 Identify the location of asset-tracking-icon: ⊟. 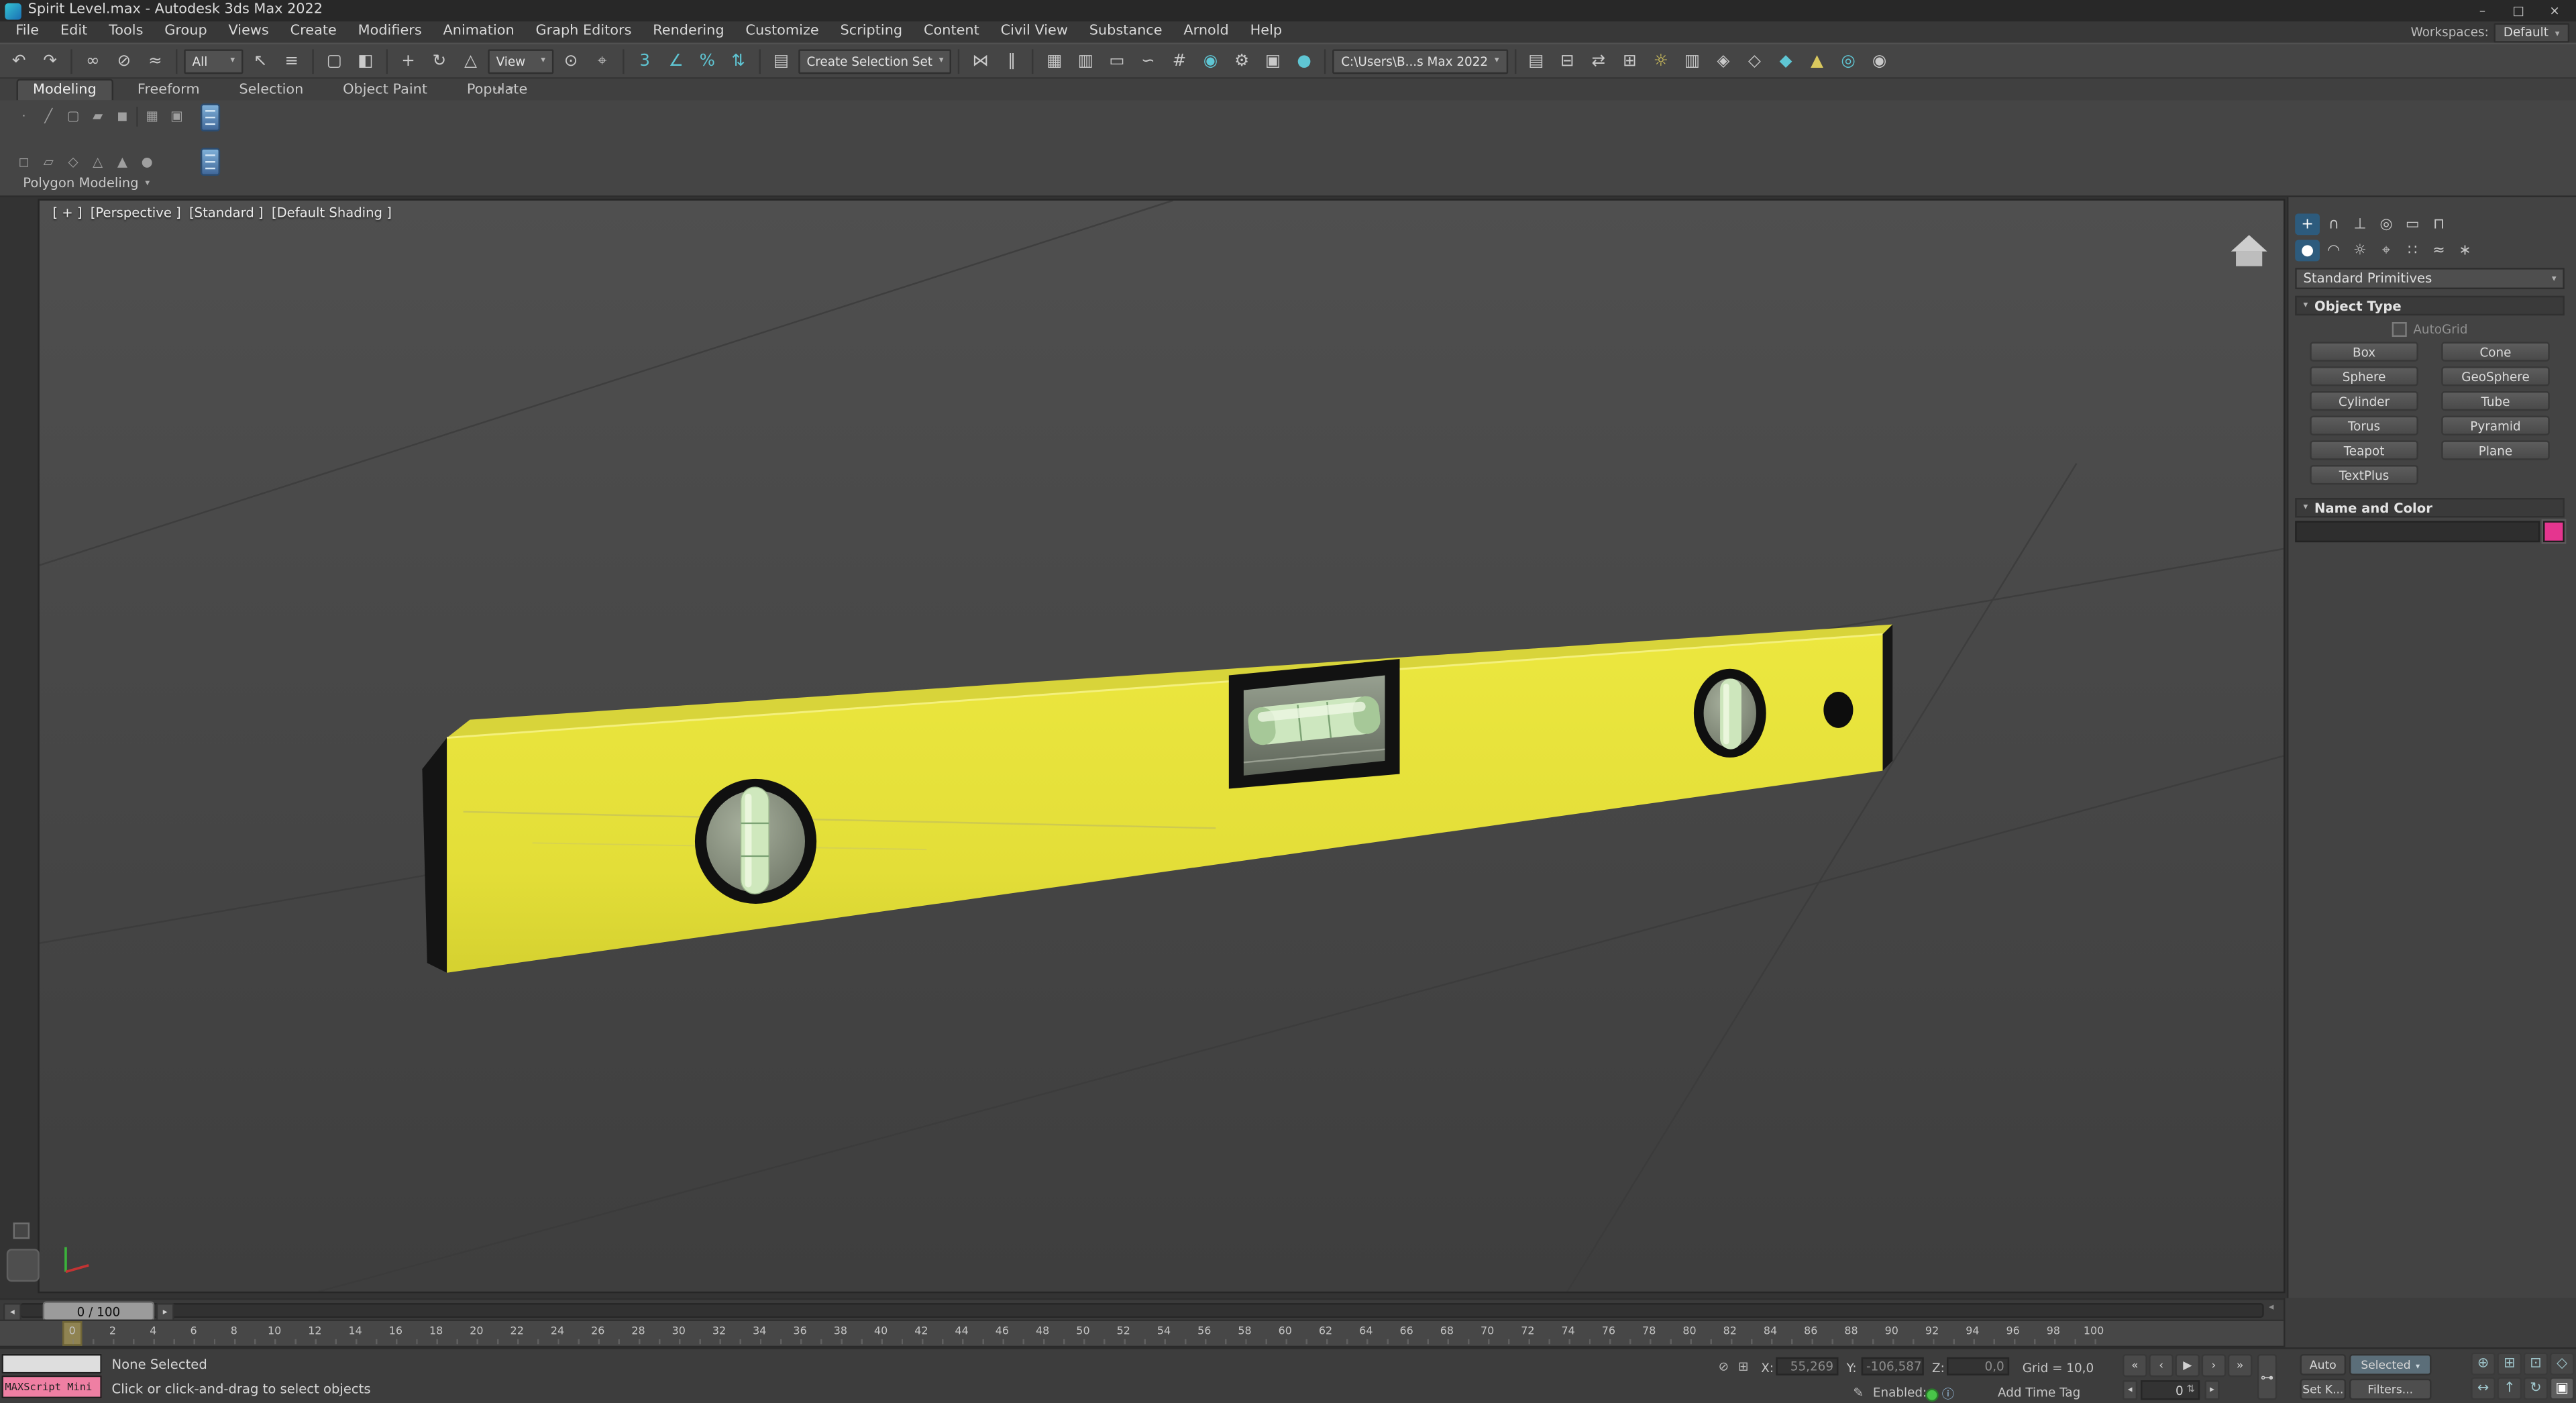
(1568, 61).